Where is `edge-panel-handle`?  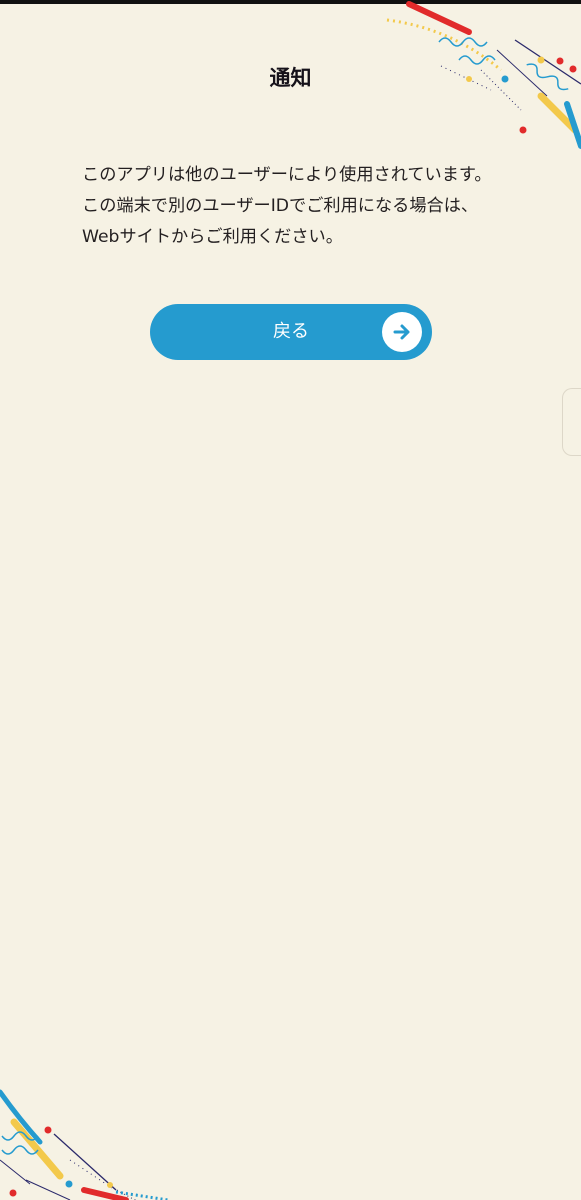 edge-panel-handle is located at coordinates (571, 422).